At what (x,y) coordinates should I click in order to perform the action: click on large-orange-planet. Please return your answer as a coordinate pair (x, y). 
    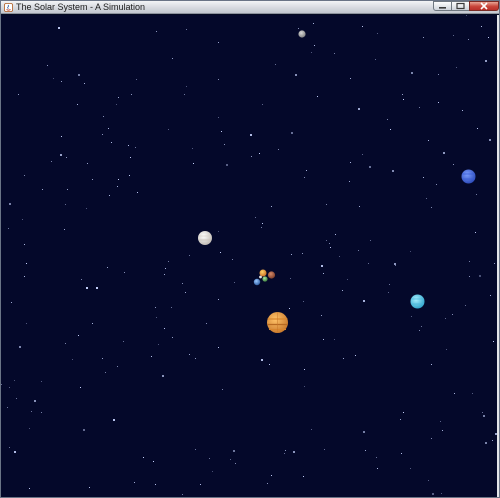
    Looking at the image, I should click on (277, 322).